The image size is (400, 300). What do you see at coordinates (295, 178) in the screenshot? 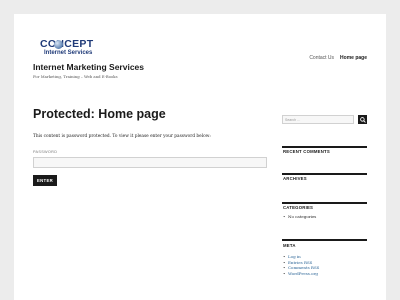
I see `widget-title-archives: ARCHIVES` at bounding box center [295, 178].